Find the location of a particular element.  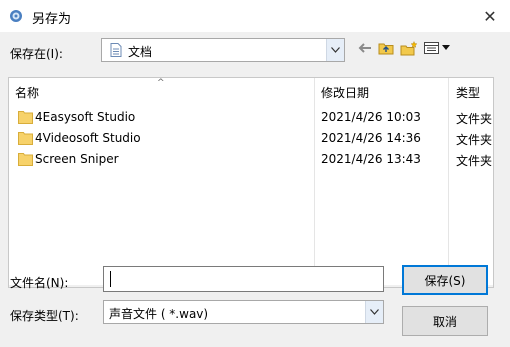

back-button is located at coordinates (365, 48).